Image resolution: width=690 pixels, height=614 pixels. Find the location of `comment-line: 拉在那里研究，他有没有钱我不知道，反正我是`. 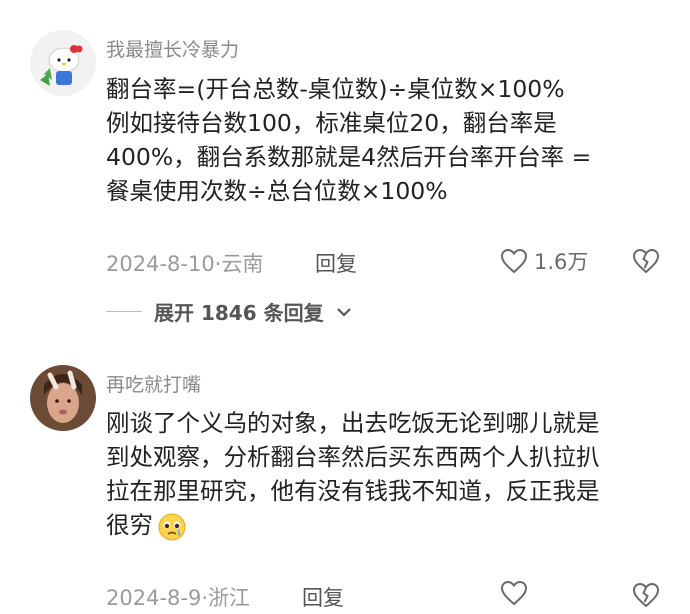

comment-line: 拉在那里研究，他有没有钱我不知道，反正我是 is located at coordinates (353, 491).